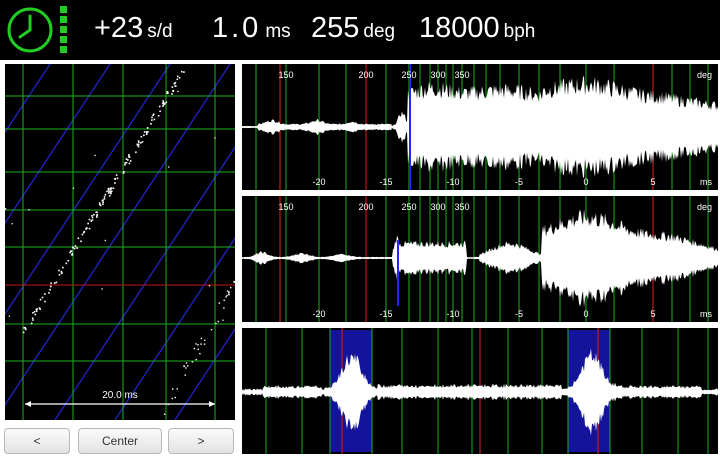  I want to click on deg-tick-200: 200, so click(365, 207).